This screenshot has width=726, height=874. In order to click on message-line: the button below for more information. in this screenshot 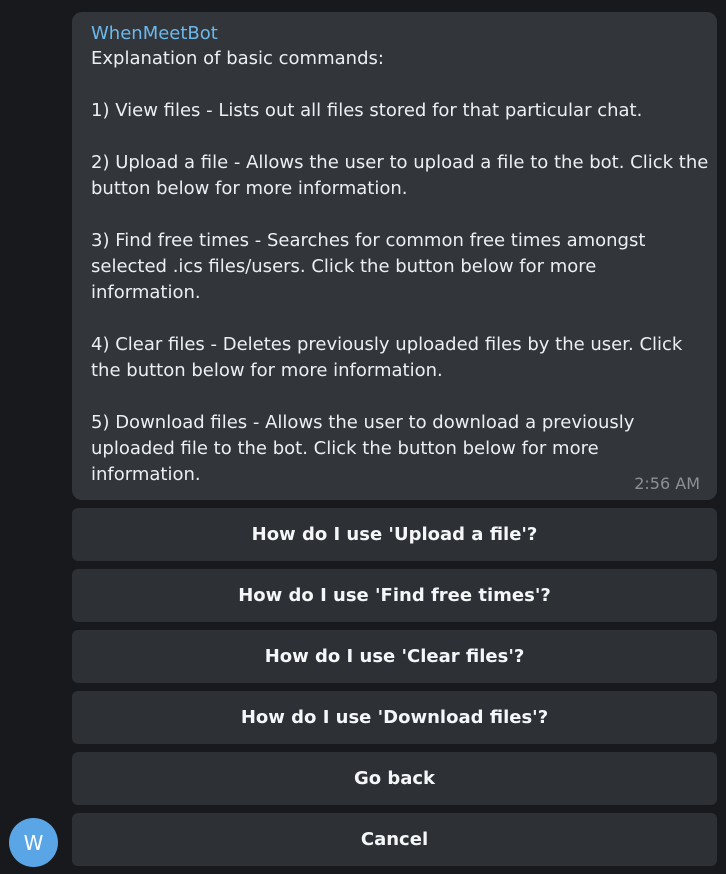, I will do `click(267, 370)`.